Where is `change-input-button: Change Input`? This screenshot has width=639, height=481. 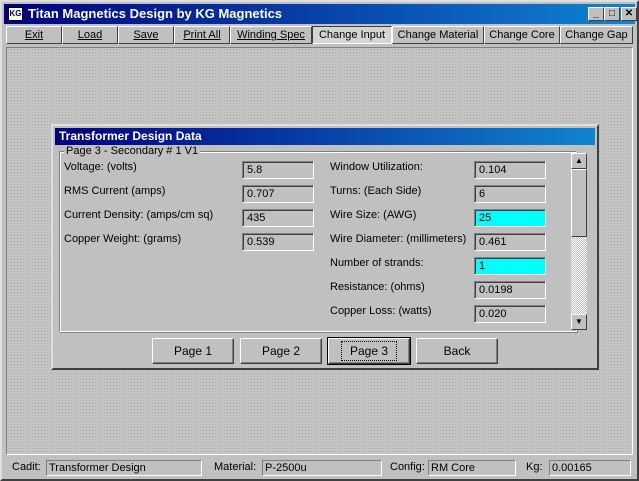 change-input-button: Change Input is located at coordinates (352, 35).